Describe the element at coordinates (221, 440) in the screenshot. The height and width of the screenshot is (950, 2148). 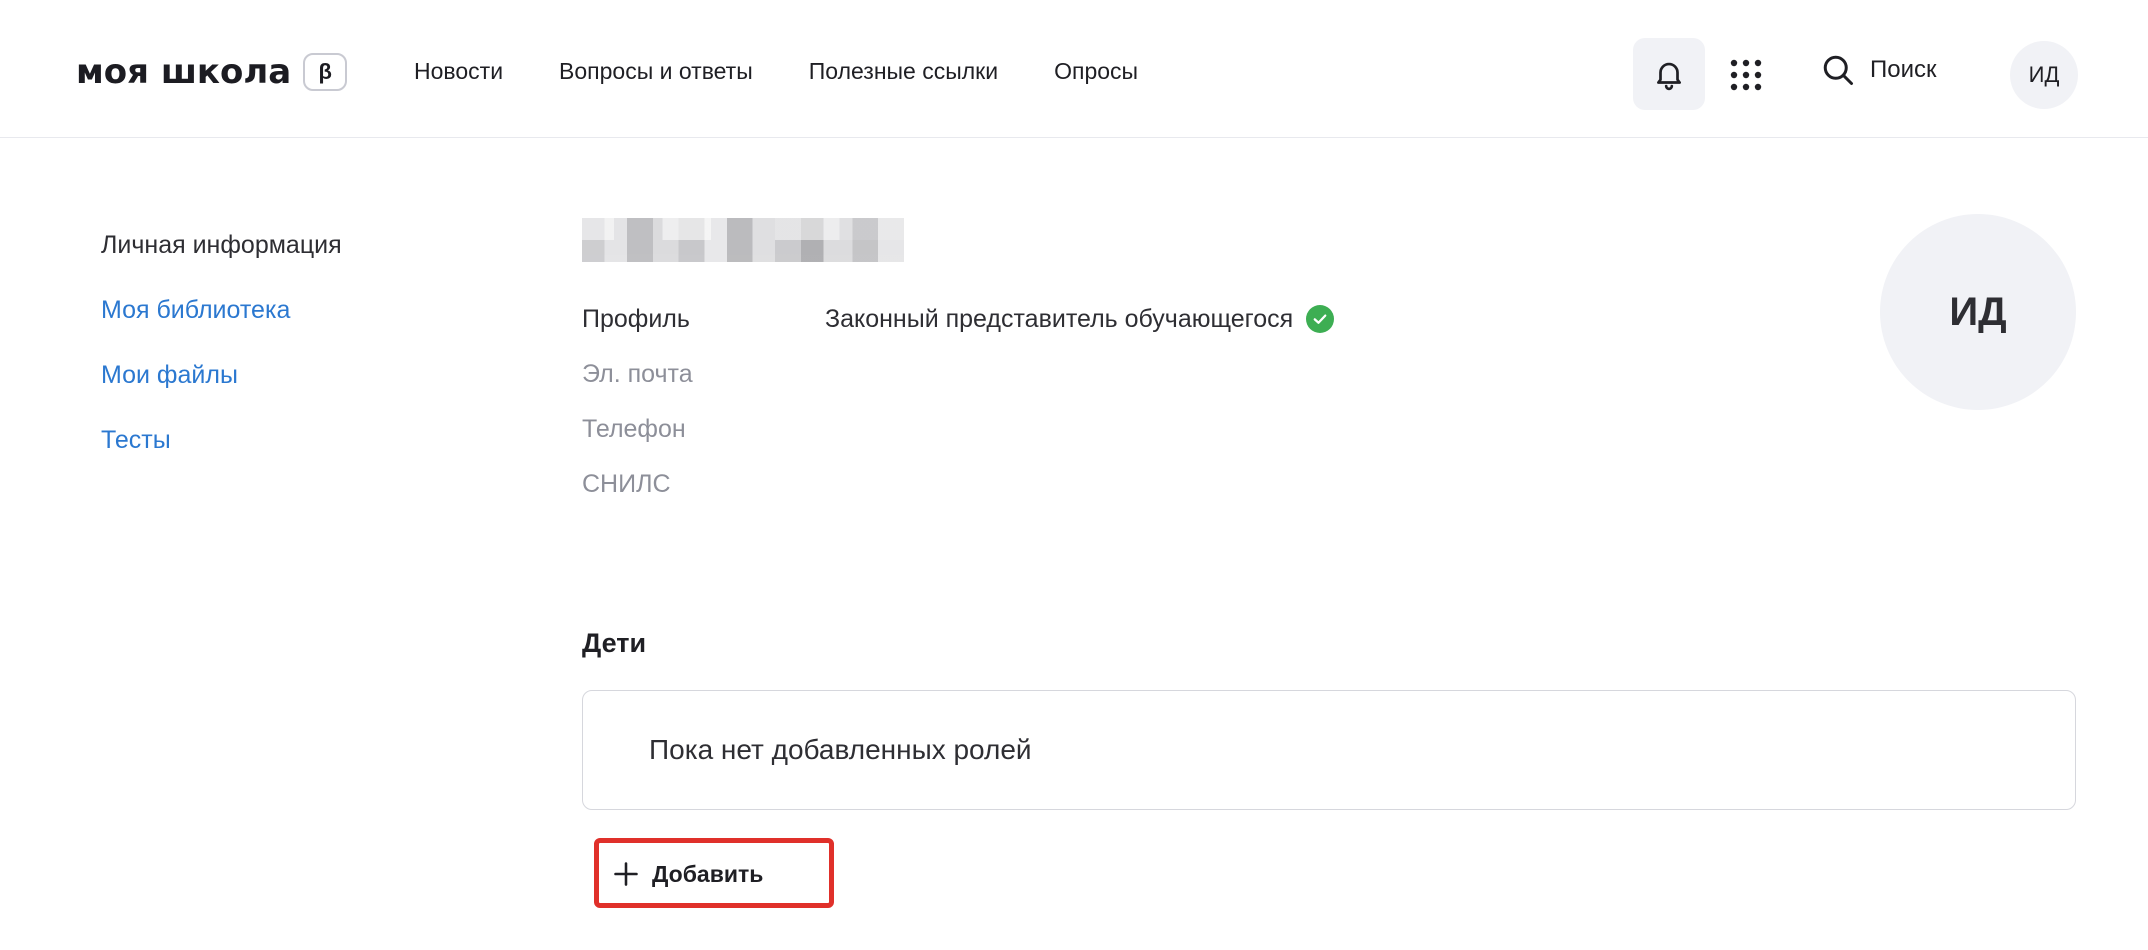
I see `sidebar-item-tests: Тесты` at that location.